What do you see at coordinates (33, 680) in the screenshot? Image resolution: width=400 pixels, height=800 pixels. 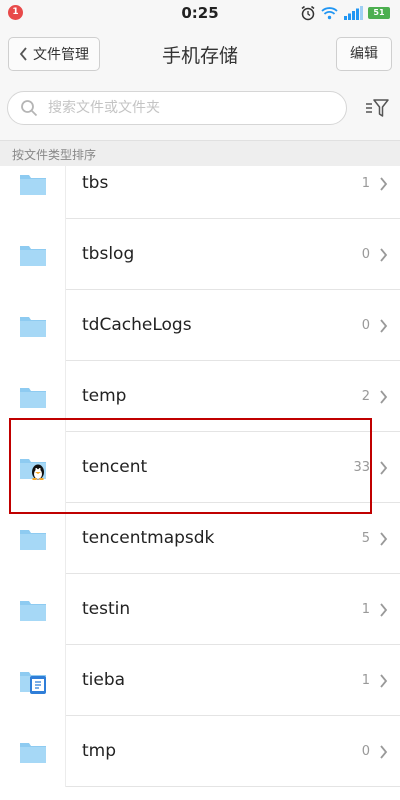 I see `tieba-folder-icon` at bounding box center [33, 680].